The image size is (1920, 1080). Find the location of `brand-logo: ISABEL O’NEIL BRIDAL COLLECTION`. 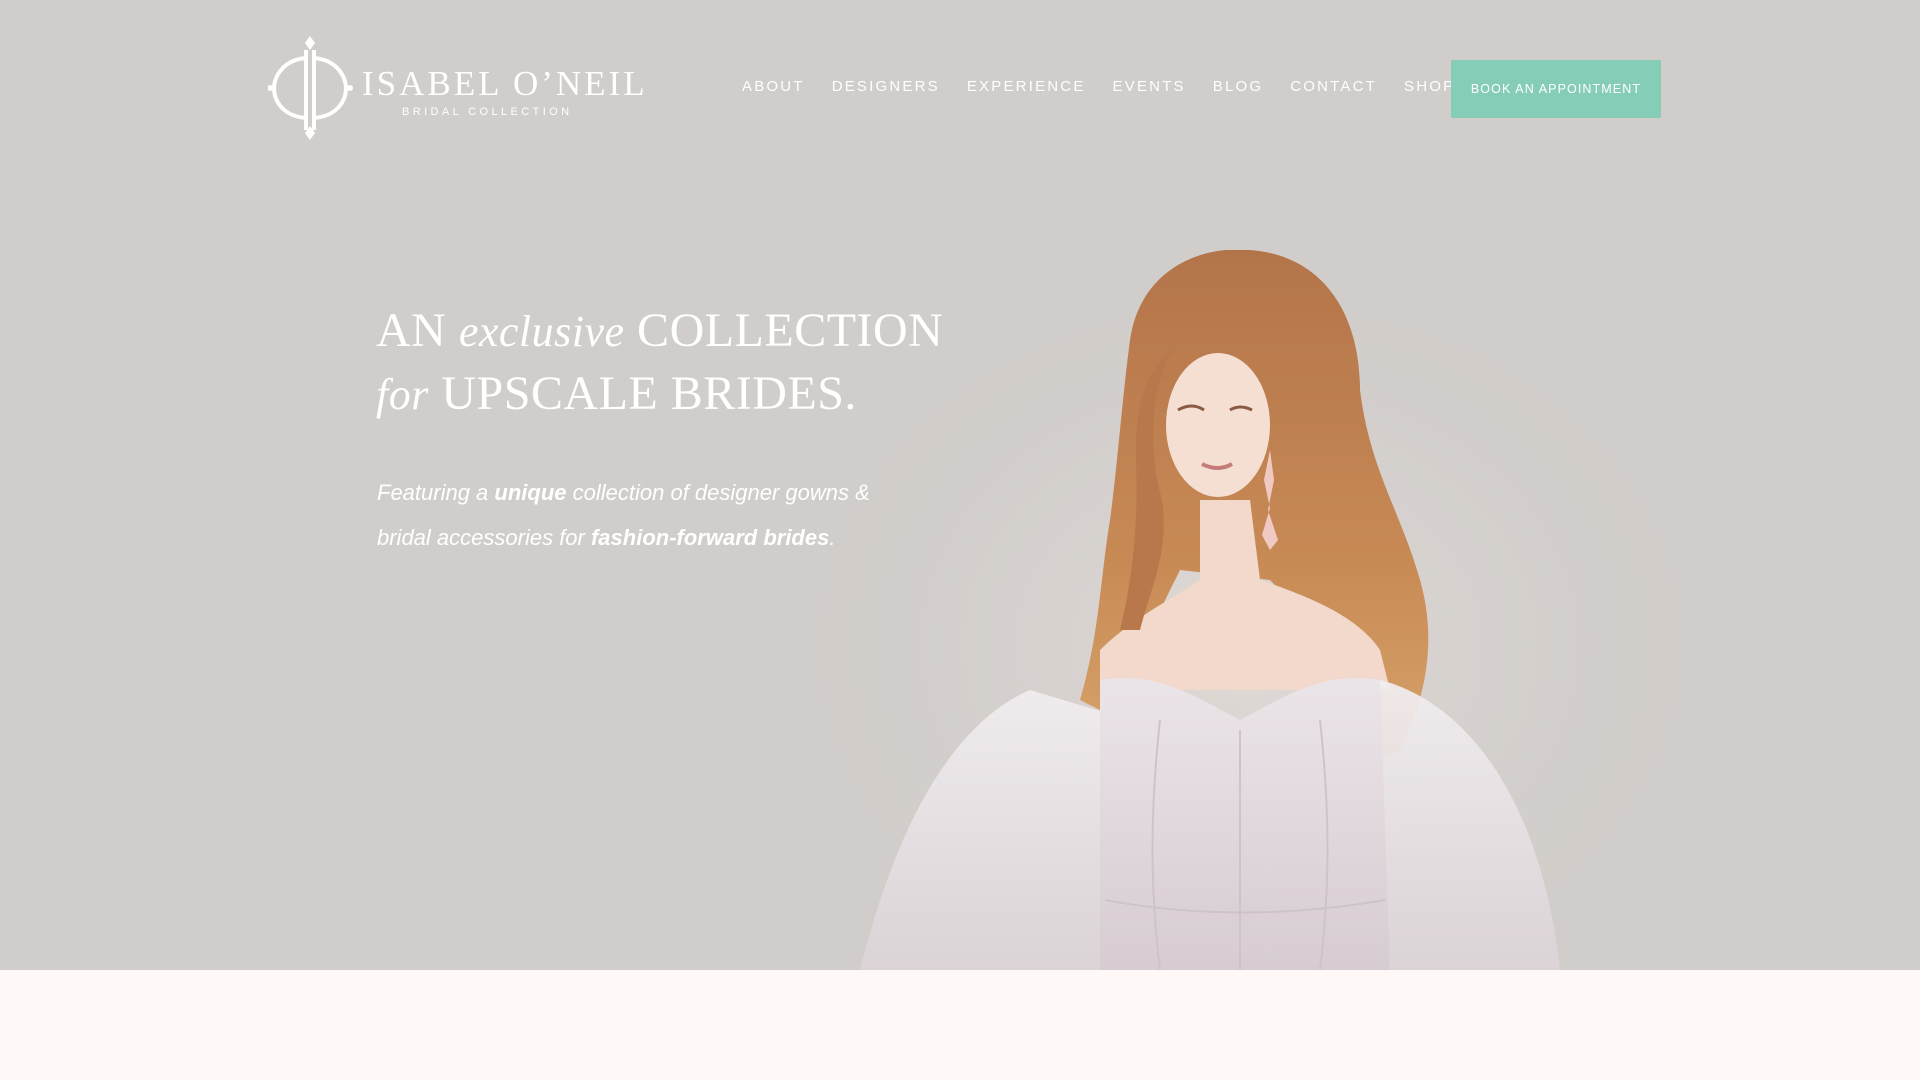

brand-logo: ISABEL O’NEIL BRIDAL COLLECTION is located at coordinates (456, 88).